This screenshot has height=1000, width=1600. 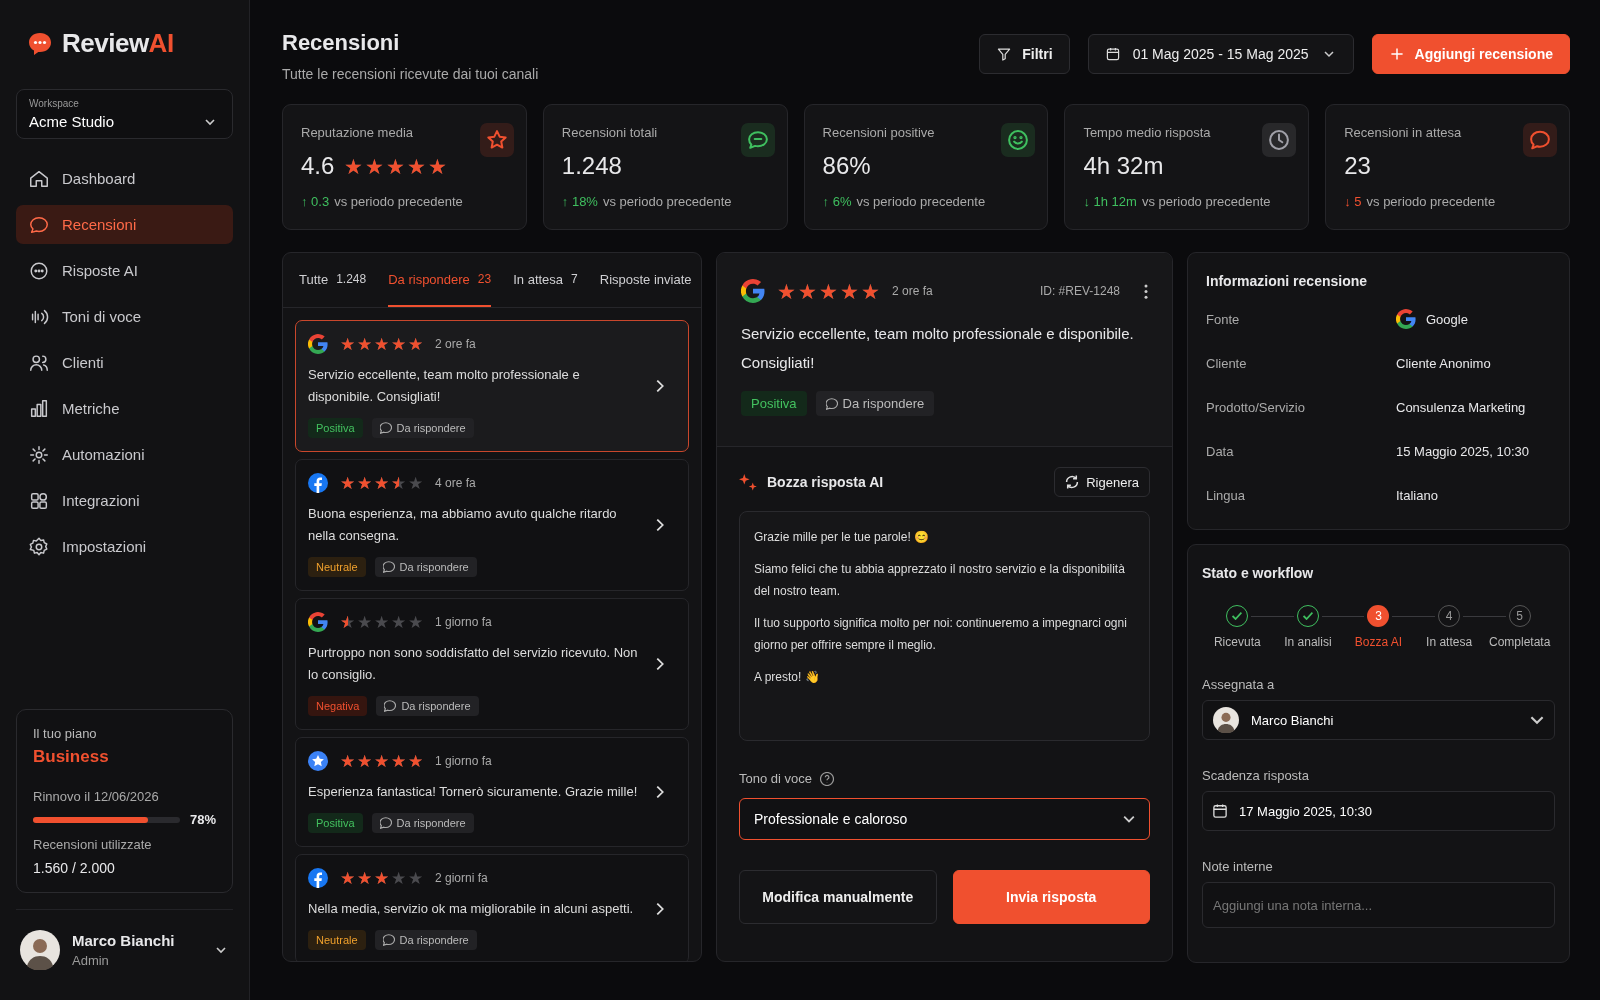 What do you see at coordinates (1220, 451) in the screenshot?
I see `info-label: Data` at bounding box center [1220, 451].